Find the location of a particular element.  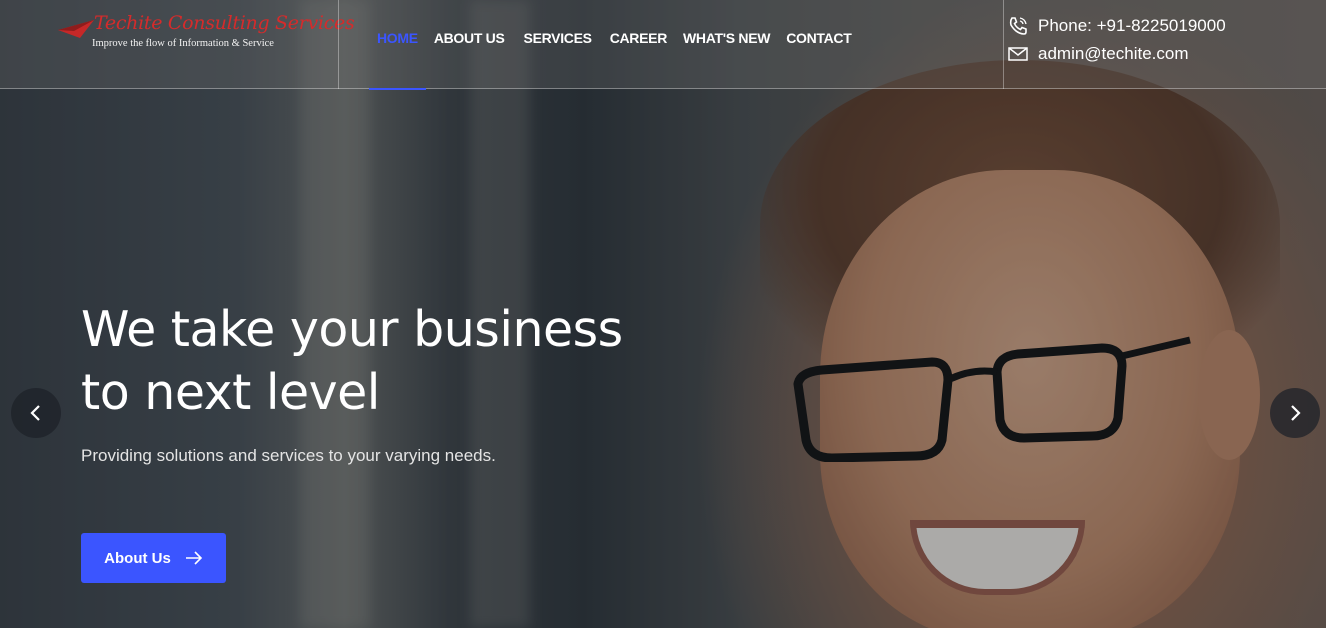

slider-next-button is located at coordinates (1295, 413).